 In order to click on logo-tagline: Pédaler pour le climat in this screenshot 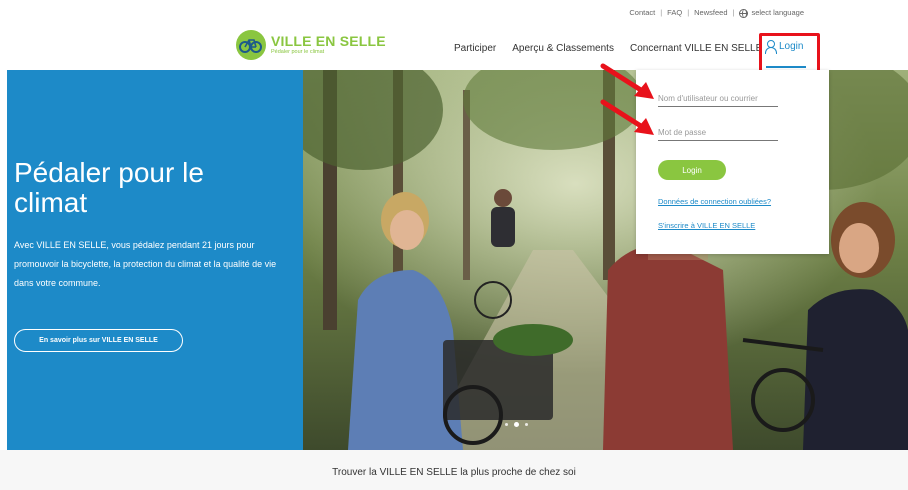, I will do `click(298, 52)`.